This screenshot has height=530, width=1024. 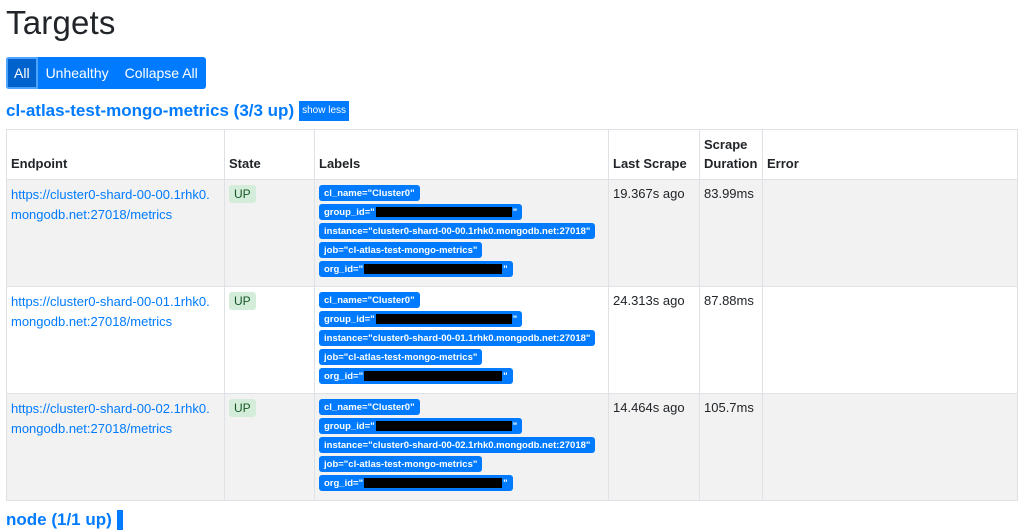 I want to click on next-job-header: node (1/1 up), so click(x=64, y=520).